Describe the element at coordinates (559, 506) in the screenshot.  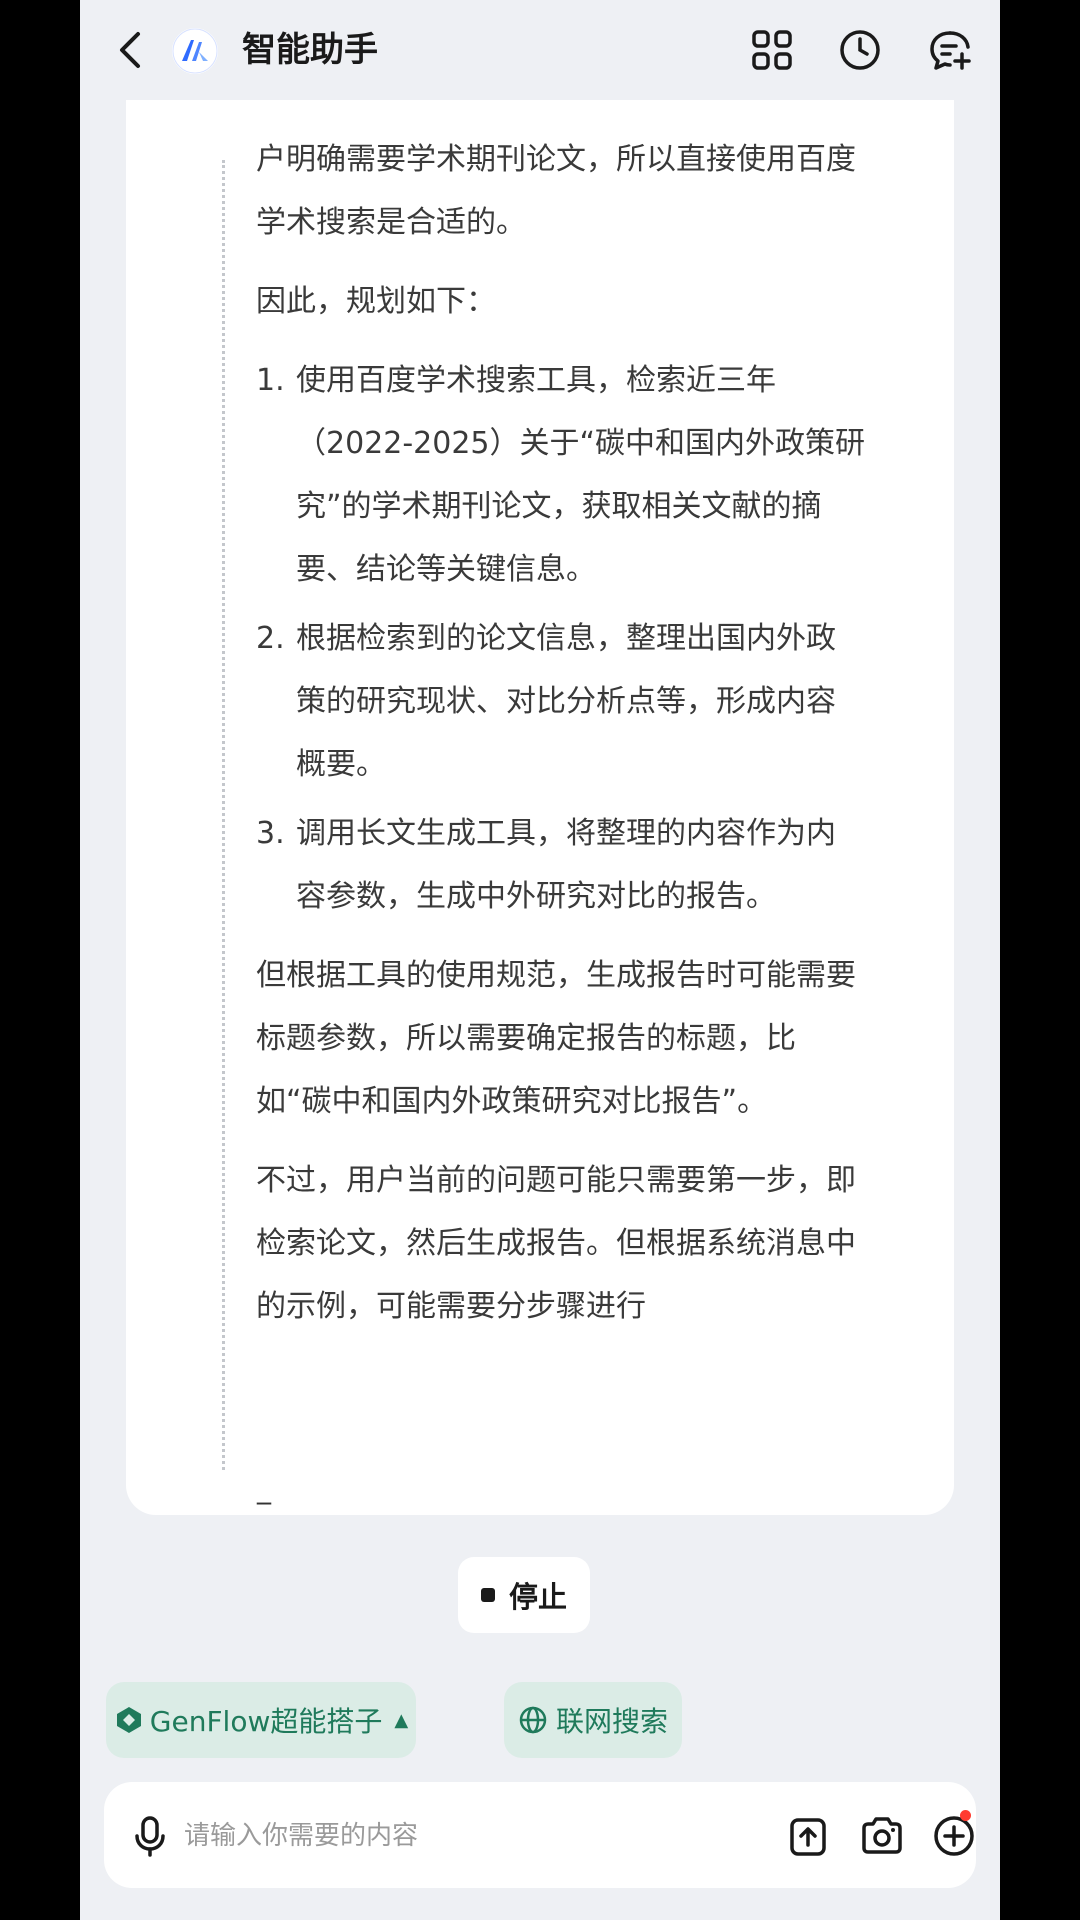
I see `step-line: 究”的学术期刊论文，获取相关文献的摘` at that location.